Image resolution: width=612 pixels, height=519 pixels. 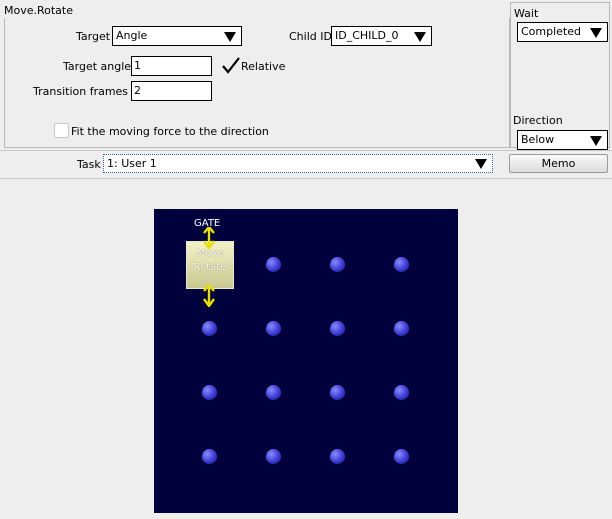 What do you see at coordinates (562, 140) in the screenshot?
I see `direction-select: Below` at bounding box center [562, 140].